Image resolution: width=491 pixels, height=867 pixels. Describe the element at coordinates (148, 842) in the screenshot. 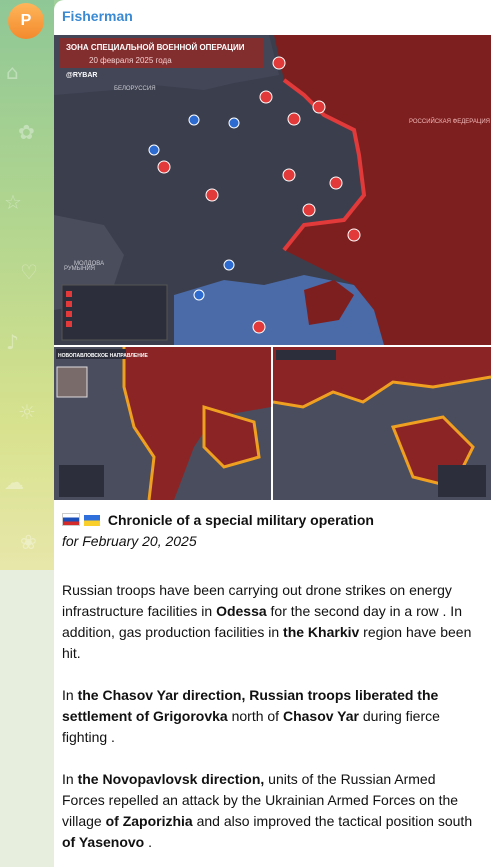

I see `p3-text: .` at that location.